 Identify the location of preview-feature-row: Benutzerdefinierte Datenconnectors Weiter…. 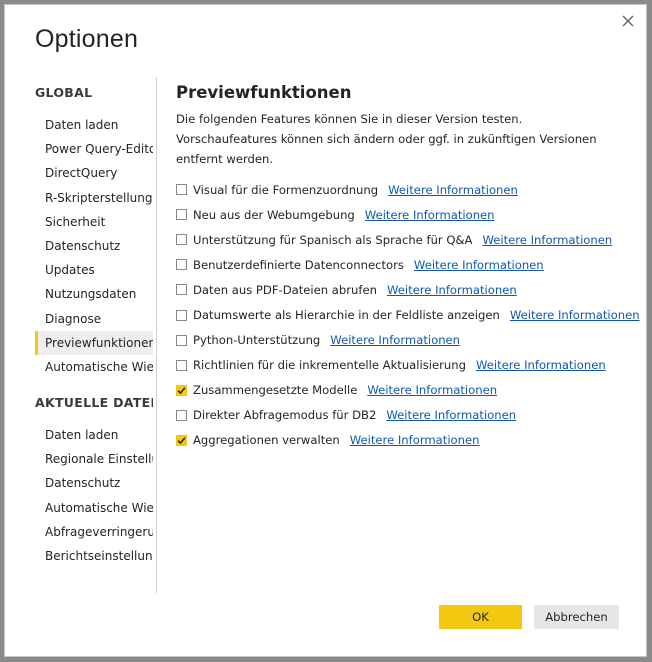
(401, 264).